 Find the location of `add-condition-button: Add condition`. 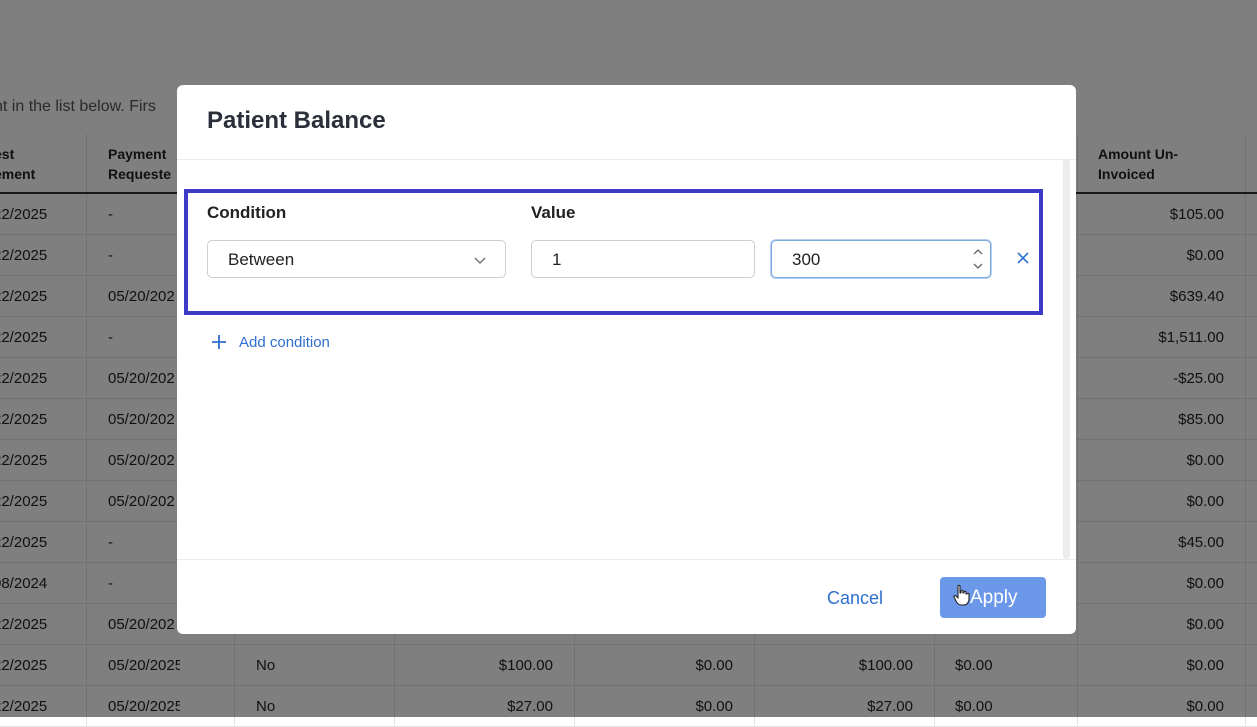

add-condition-button: Add condition is located at coordinates (270, 342).